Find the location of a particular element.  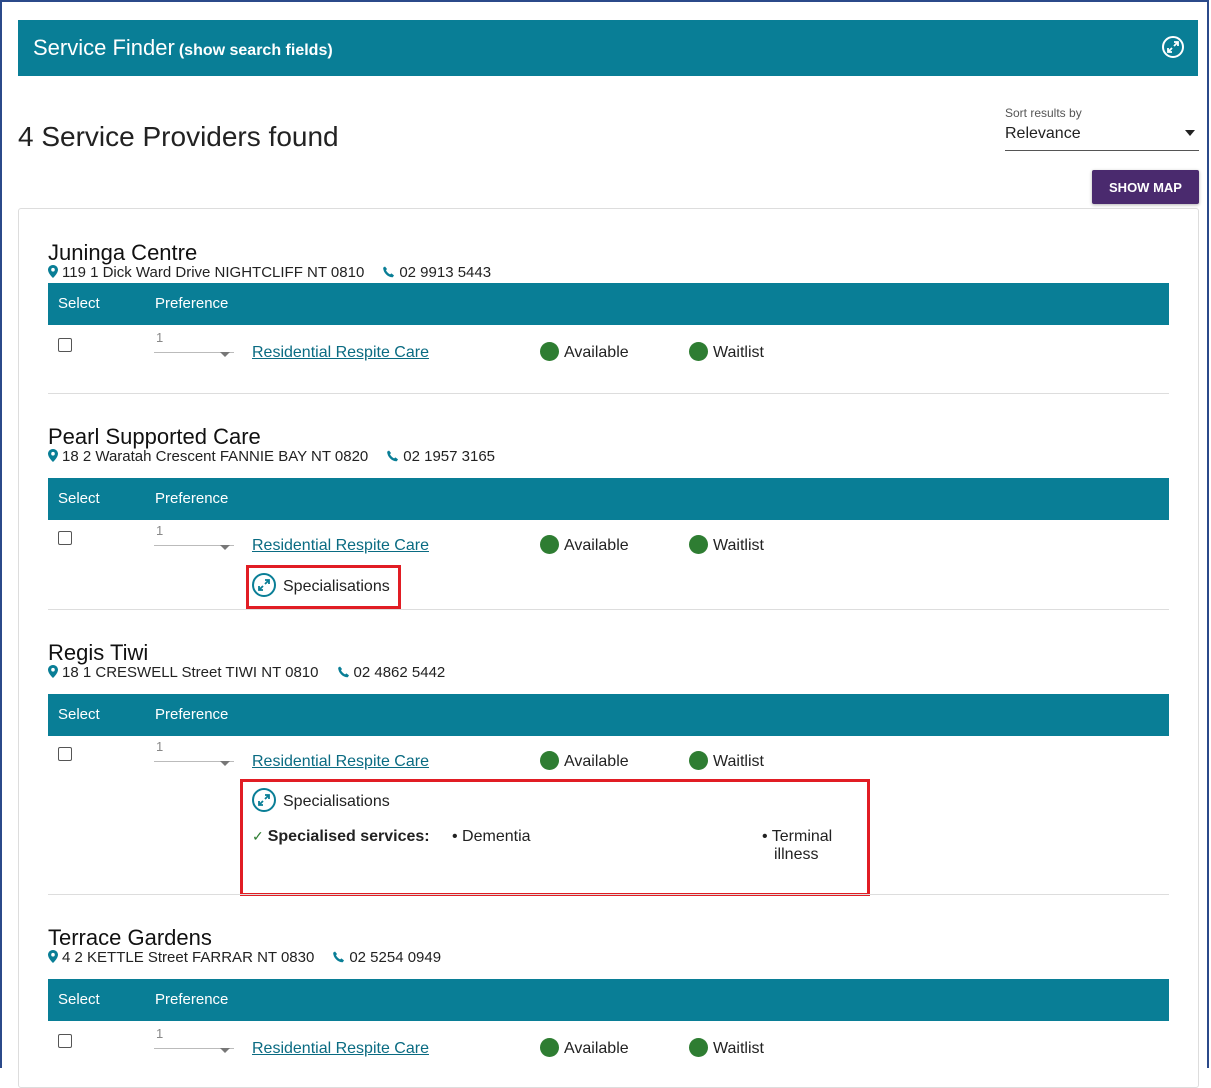

provider-address: 119 1 Dick Ward Drive NIGHTCLIFF NT 0810 is located at coordinates (213, 272).